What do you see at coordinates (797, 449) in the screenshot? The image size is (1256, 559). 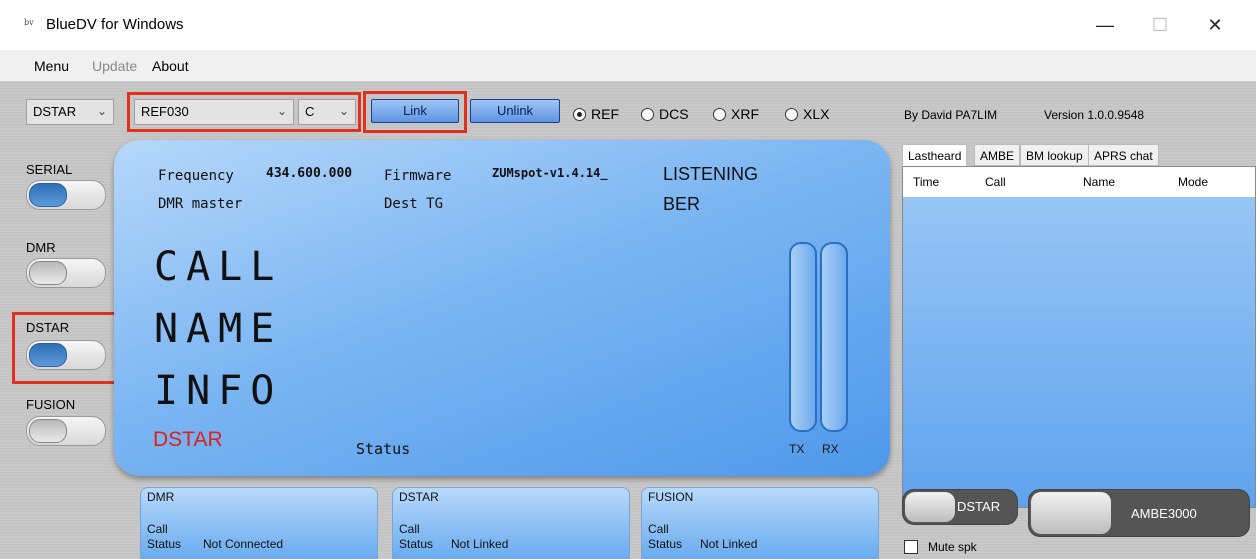 I see `tx-label: TX` at bounding box center [797, 449].